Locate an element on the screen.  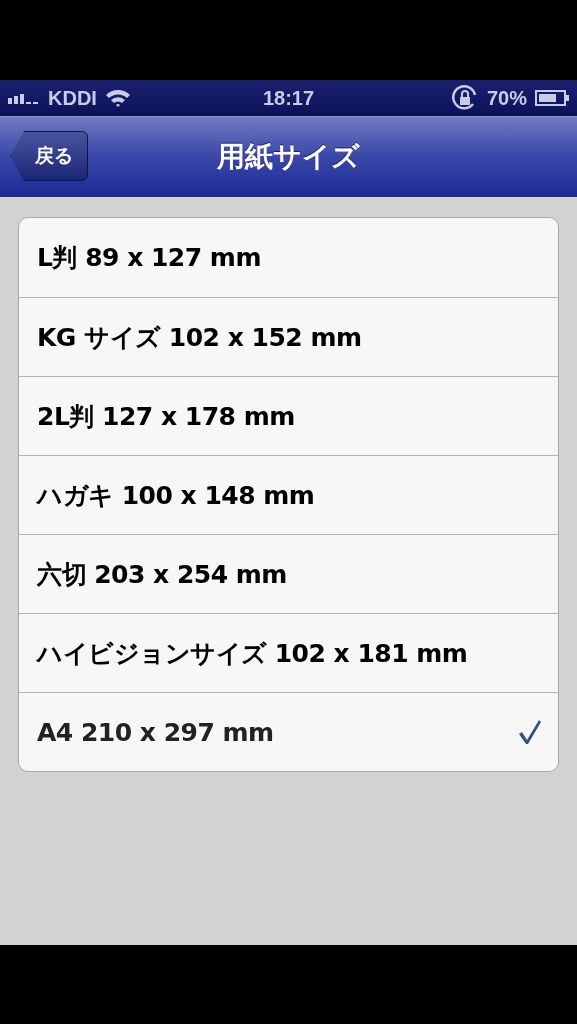
option-label: ハイビジョンサイズ 102 x 181 mm is located at coordinates (252, 653).